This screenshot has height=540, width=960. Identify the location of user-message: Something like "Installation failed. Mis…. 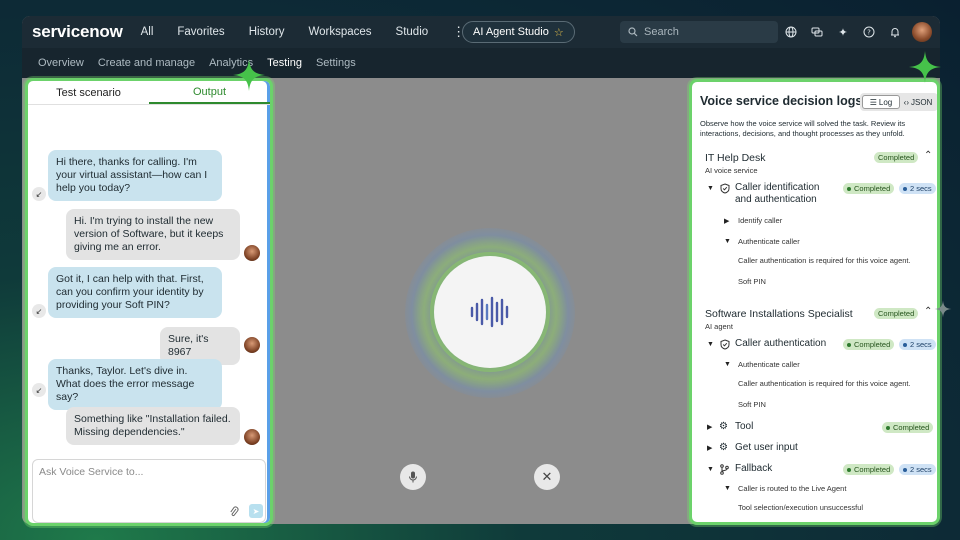
(153, 426).